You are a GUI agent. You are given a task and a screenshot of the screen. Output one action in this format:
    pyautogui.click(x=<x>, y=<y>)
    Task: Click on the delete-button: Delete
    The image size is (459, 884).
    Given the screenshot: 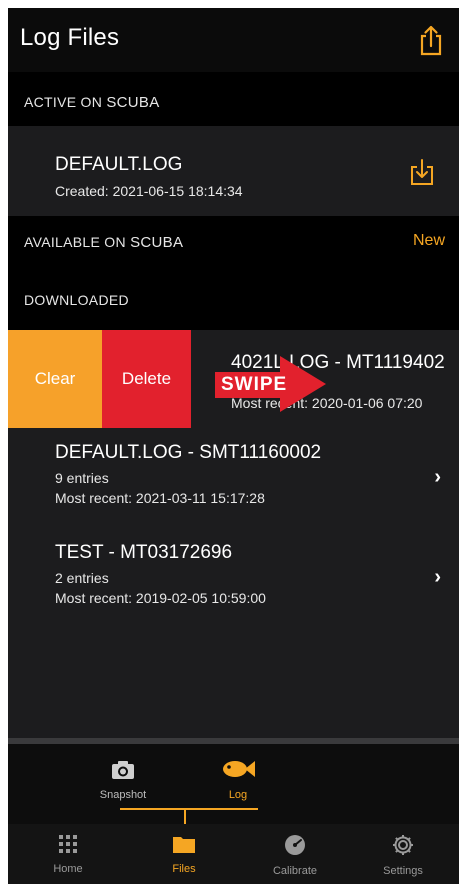 What is the action you would take?
    pyautogui.click(x=146, y=379)
    